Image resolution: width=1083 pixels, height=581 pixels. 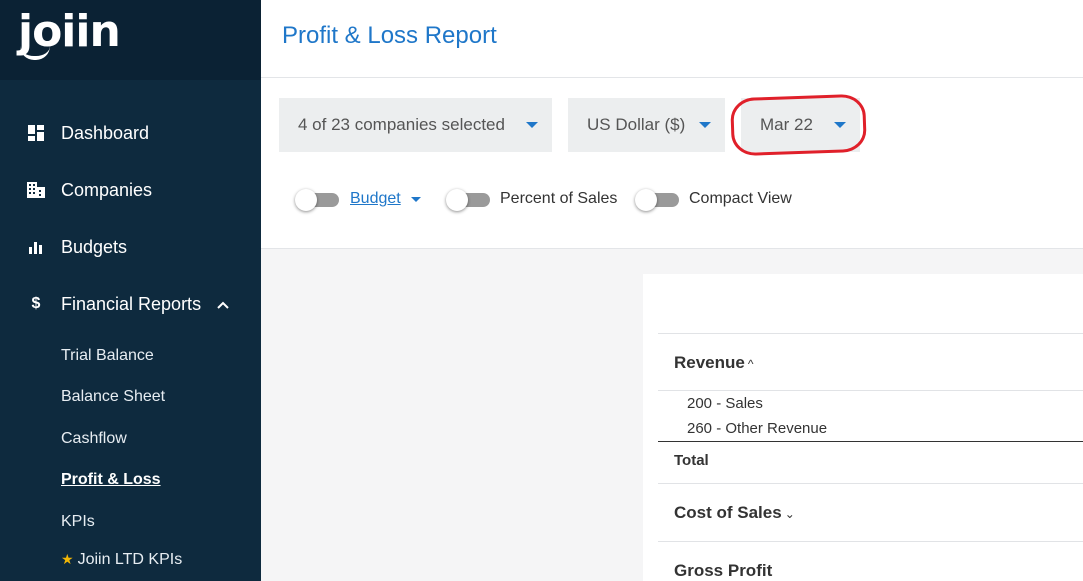 I want to click on sidebar-item-companies: Companies, so click(x=130, y=190).